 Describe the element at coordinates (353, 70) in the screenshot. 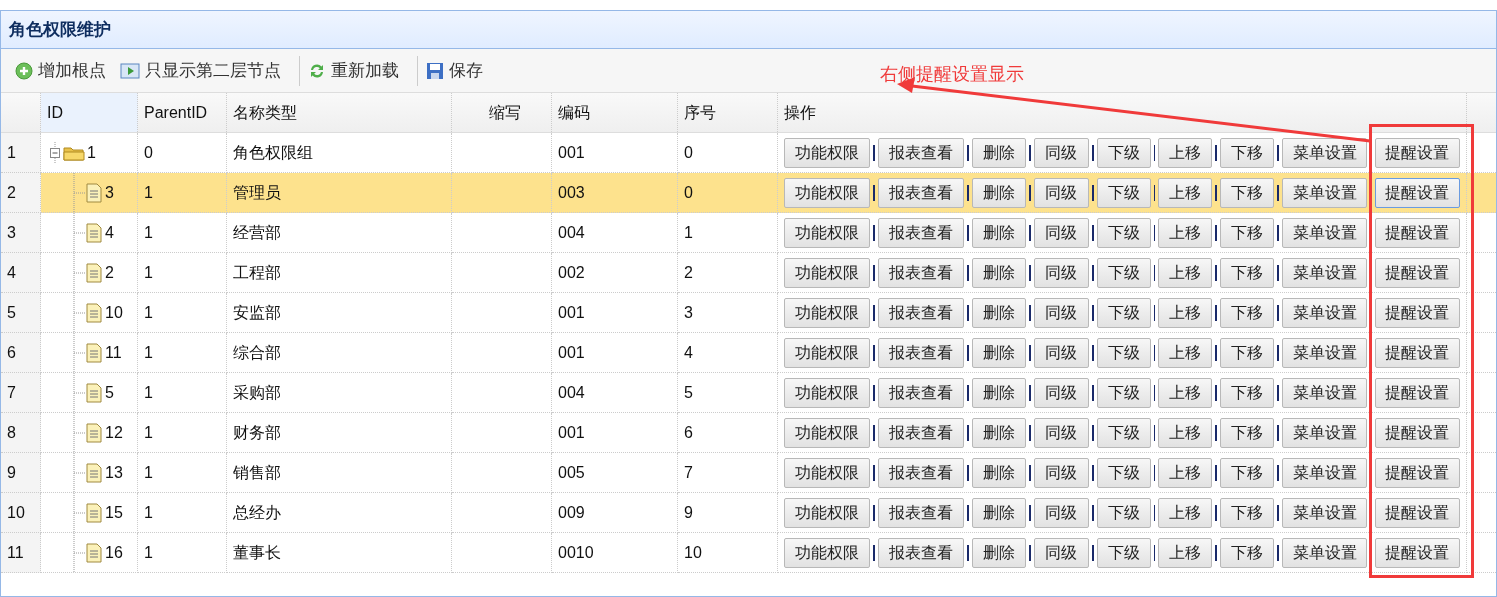

I see `toolbar-button: 重新加载` at that location.